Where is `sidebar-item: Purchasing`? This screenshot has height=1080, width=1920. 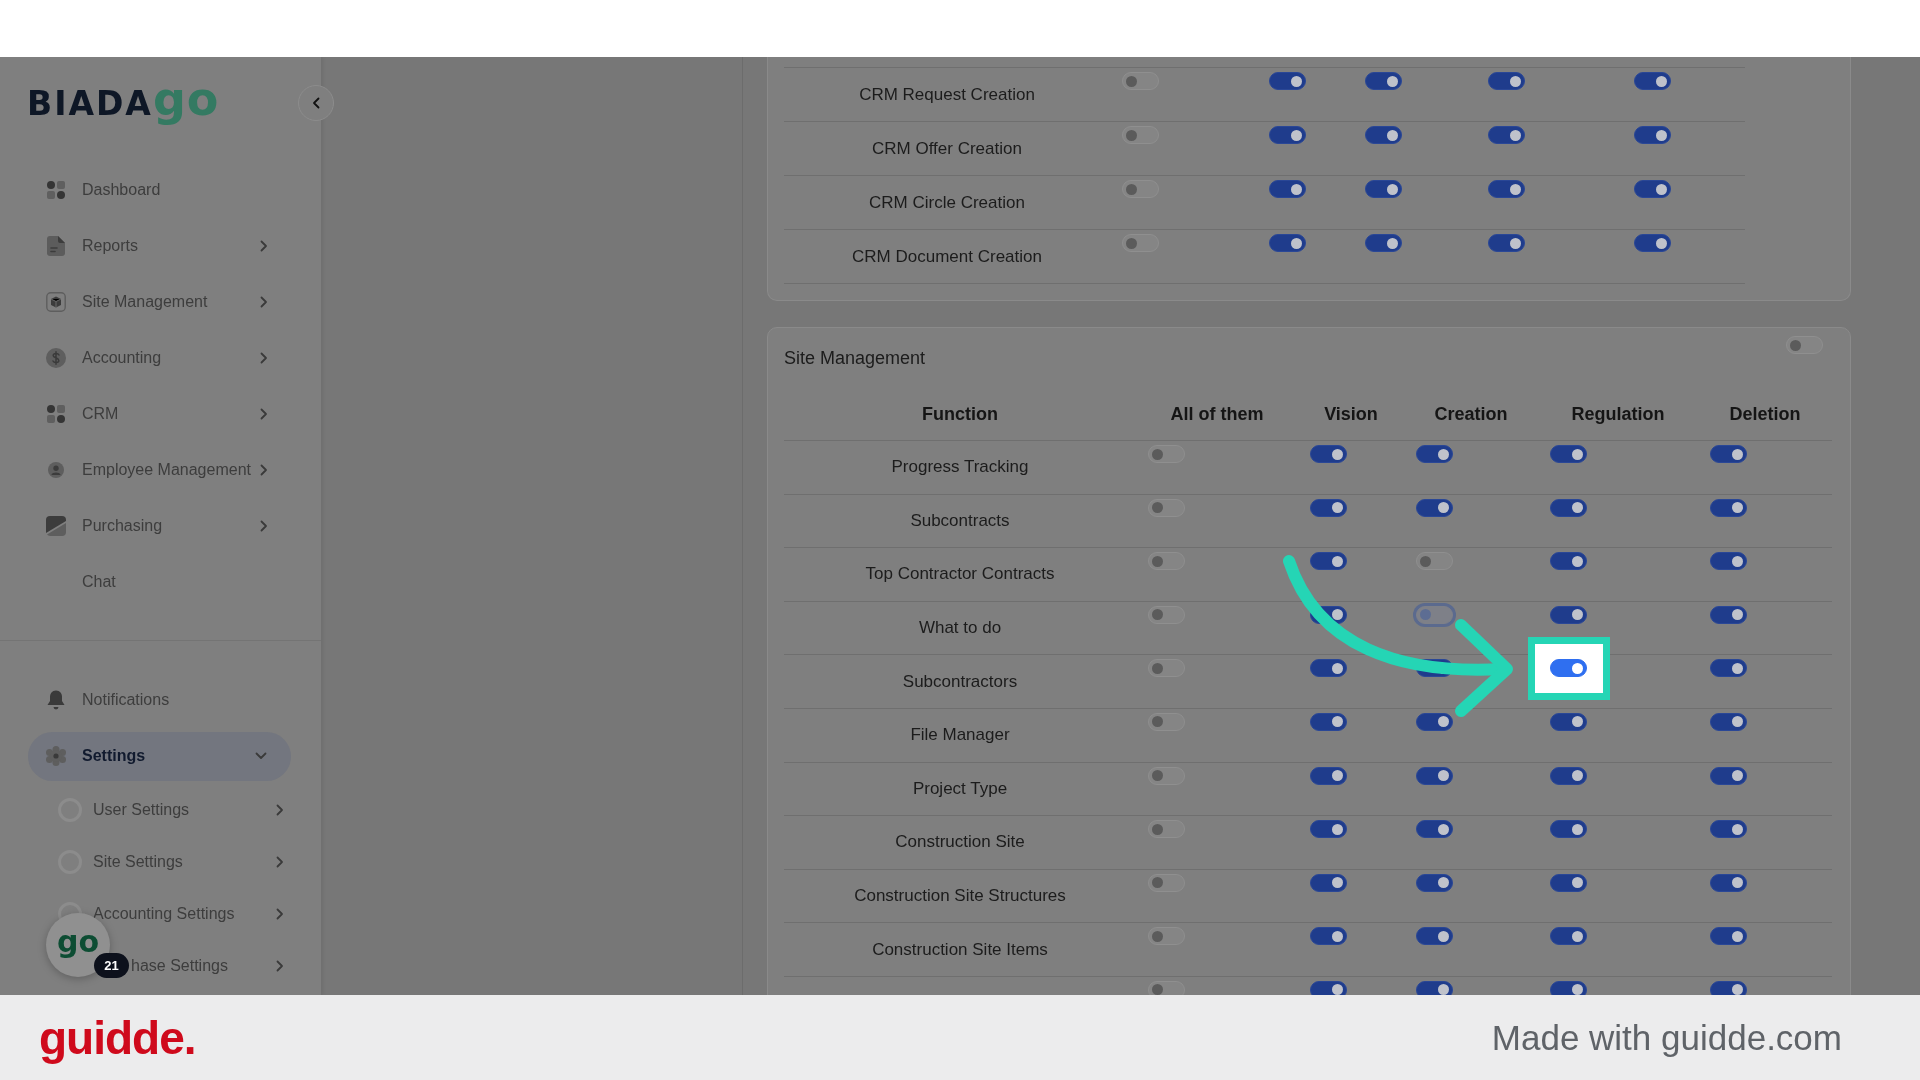
sidebar-item: Purchasing is located at coordinates (160, 526).